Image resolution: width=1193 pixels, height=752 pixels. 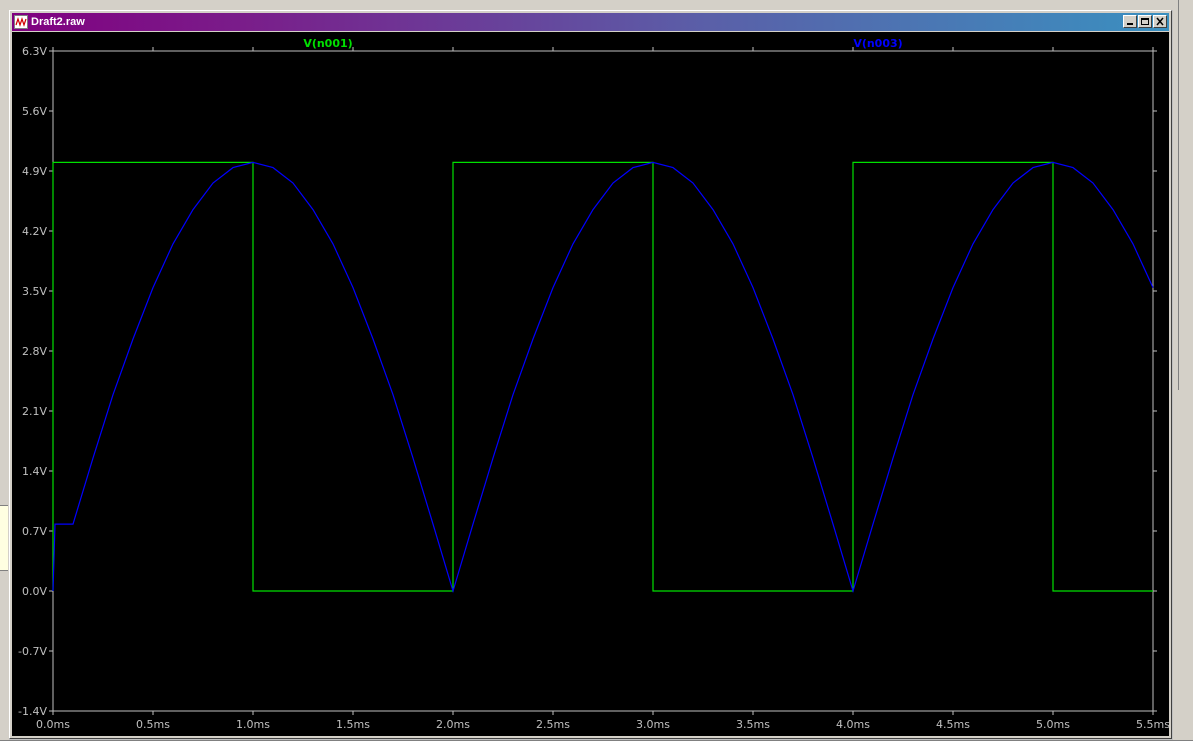 What do you see at coordinates (253, 724) in the screenshot?
I see `x-tick-label: 1.0ms` at bounding box center [253, 724].